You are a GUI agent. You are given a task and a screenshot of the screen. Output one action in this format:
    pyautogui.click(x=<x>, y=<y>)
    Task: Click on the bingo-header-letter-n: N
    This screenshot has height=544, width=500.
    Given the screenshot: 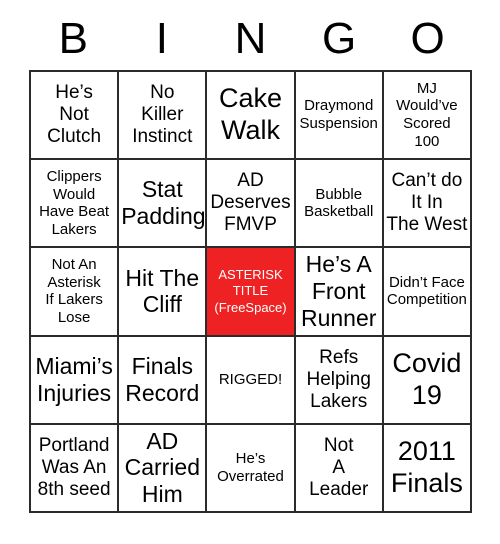 What is the action you would take?
    pyautogui.click(x=250, y=38)
    